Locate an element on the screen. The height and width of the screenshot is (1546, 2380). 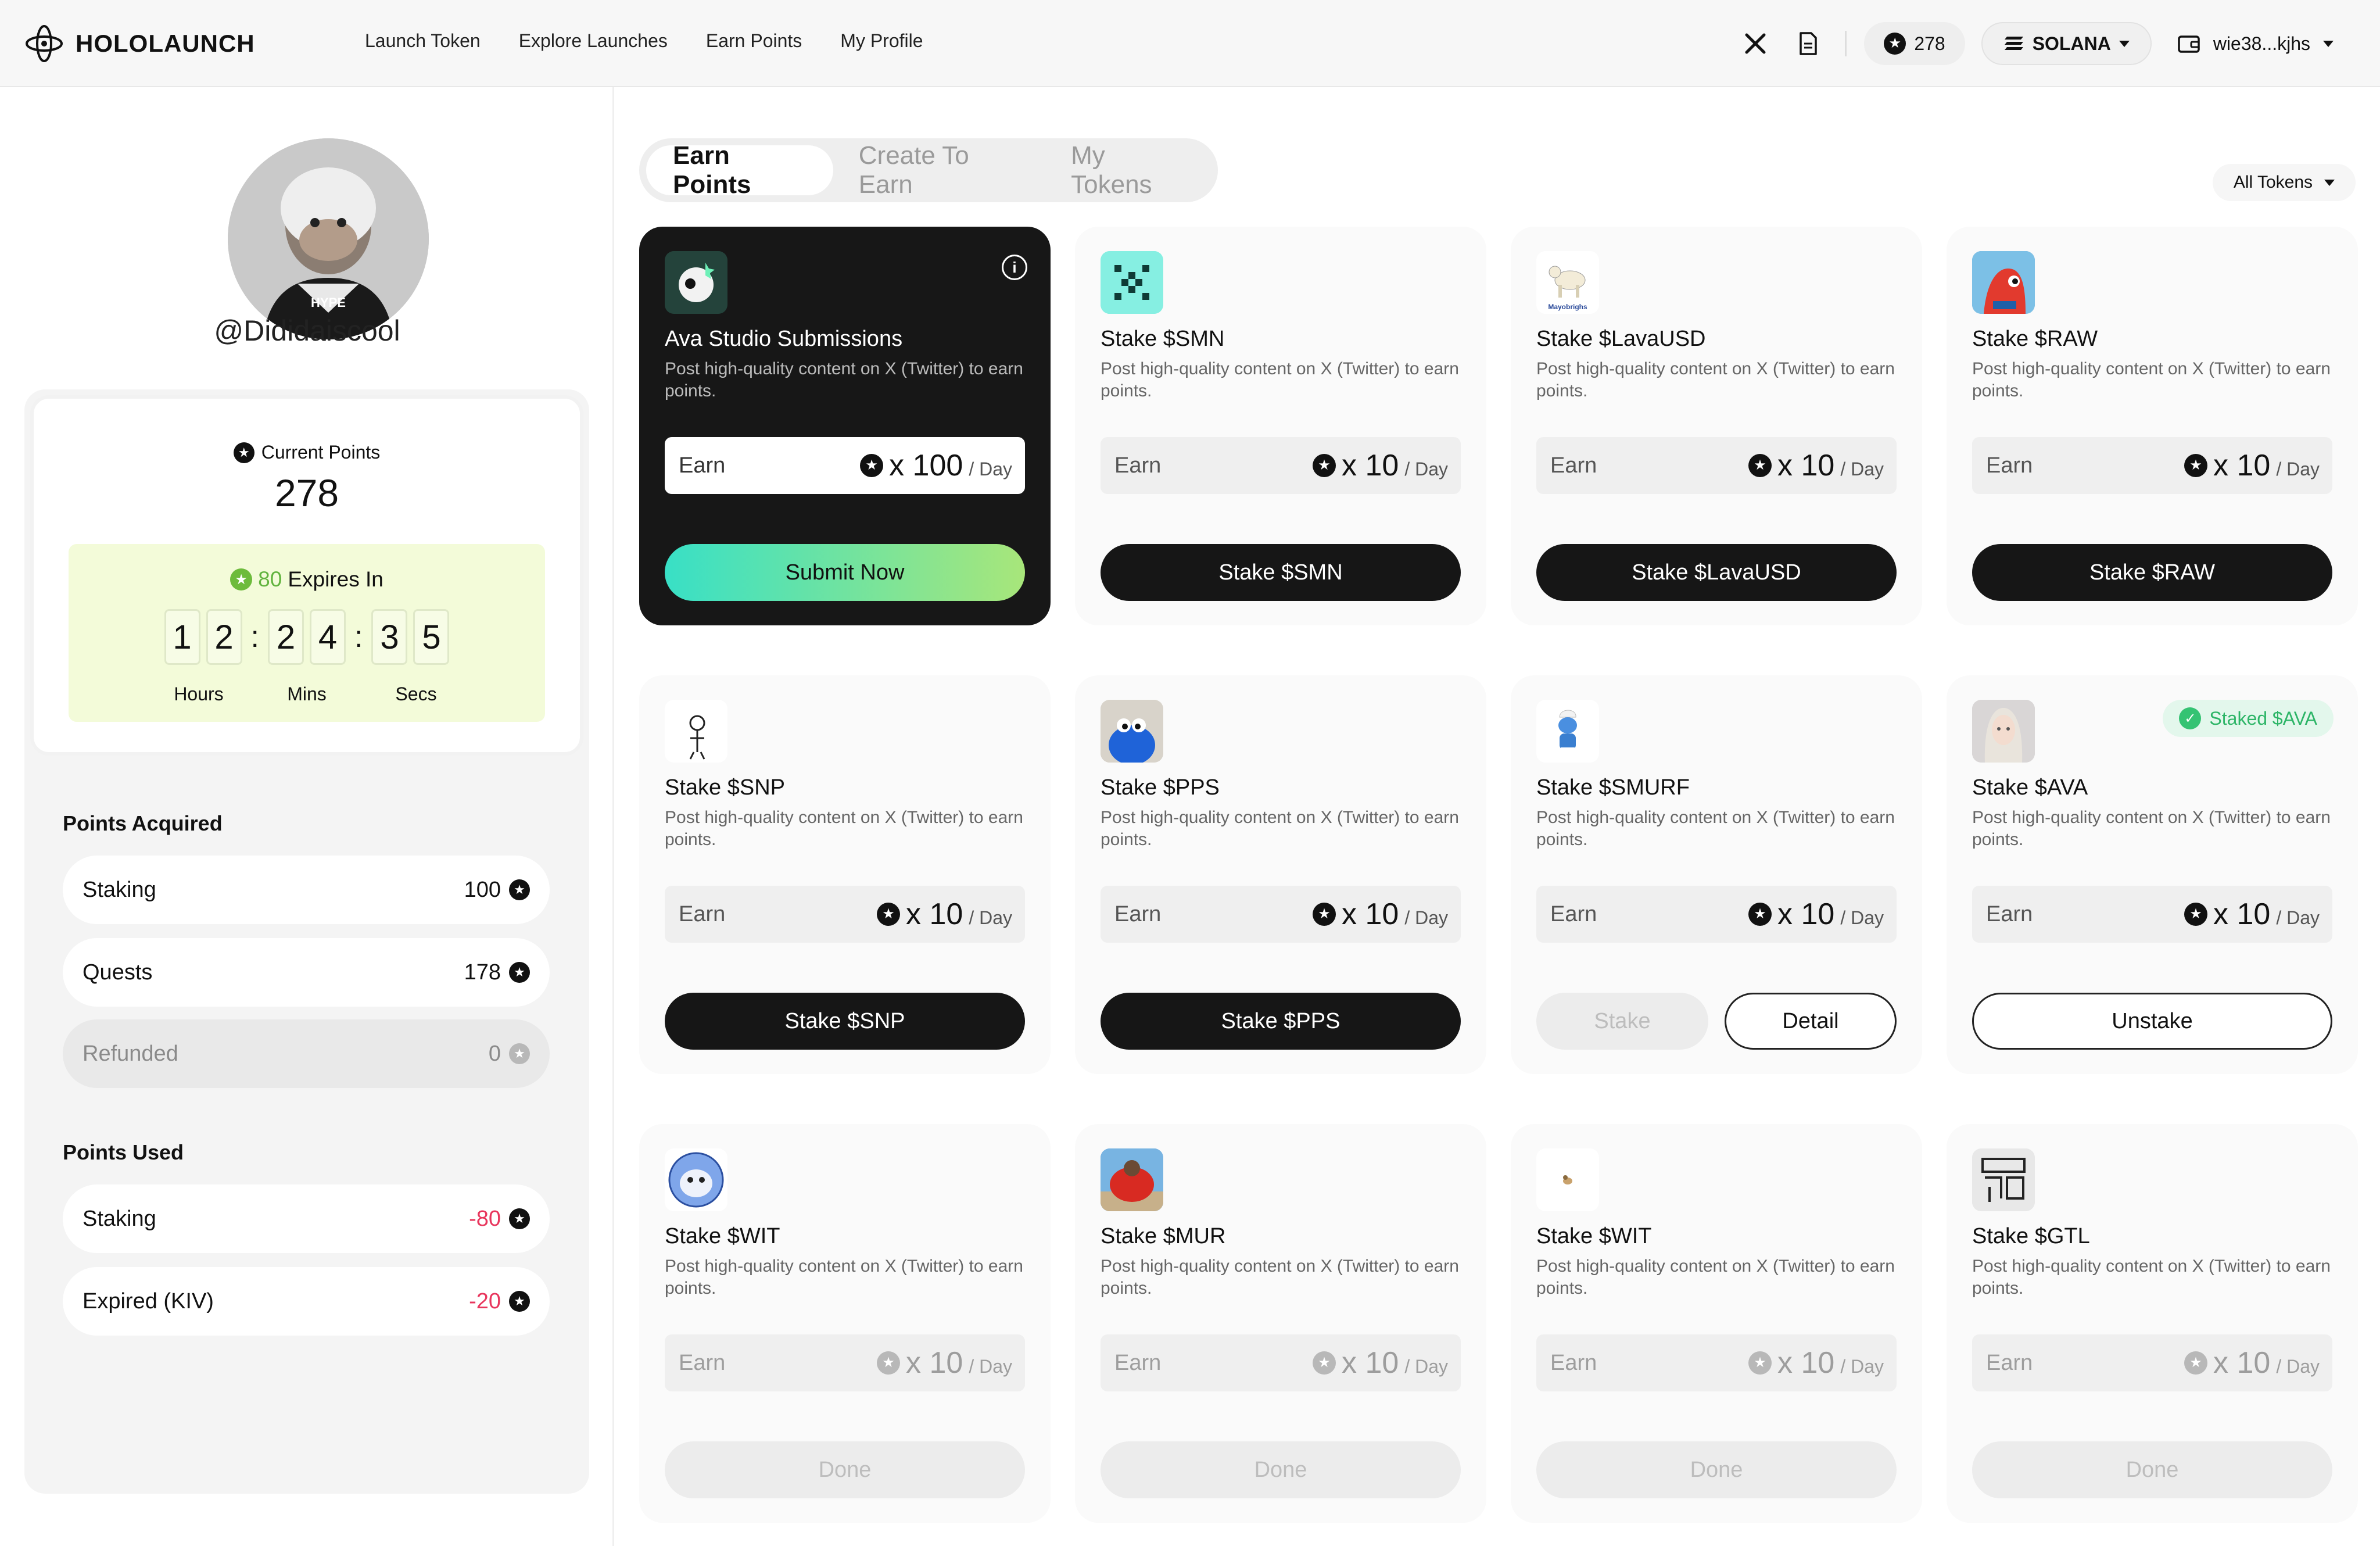
tab-earn-points: Earn Points is located at coordinates (739, 170).